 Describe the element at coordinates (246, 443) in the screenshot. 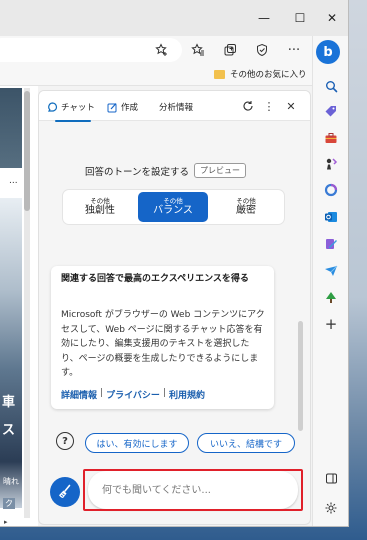

I see `enable-no-button: いいえ、結構です` at that location.